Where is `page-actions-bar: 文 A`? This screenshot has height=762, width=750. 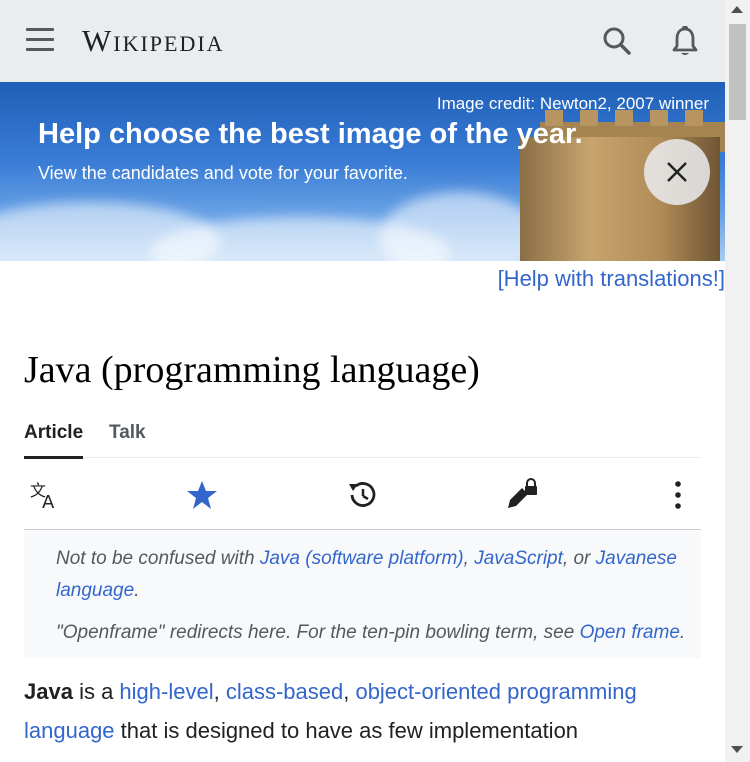
page-actions-bar: 文 A is located at coordinates (362, 494).